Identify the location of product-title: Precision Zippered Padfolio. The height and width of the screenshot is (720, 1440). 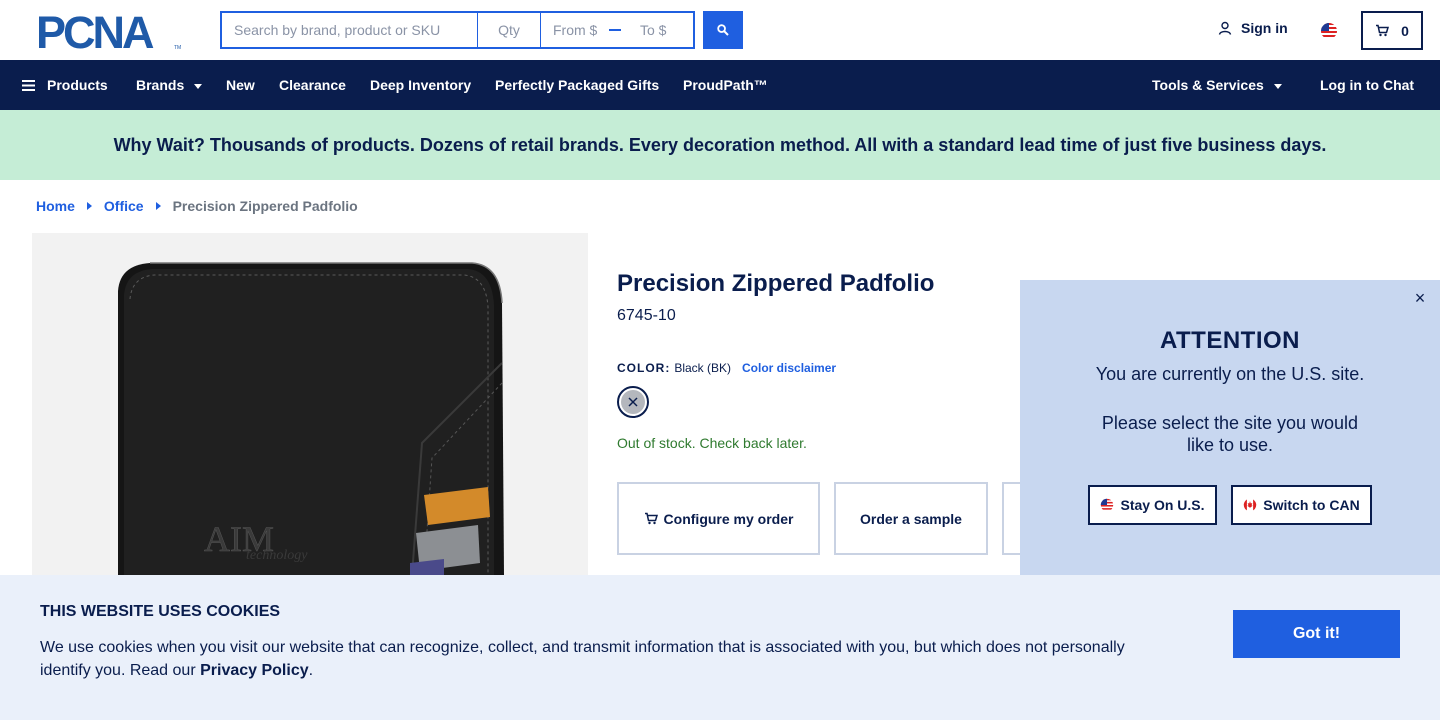
(776, 283).